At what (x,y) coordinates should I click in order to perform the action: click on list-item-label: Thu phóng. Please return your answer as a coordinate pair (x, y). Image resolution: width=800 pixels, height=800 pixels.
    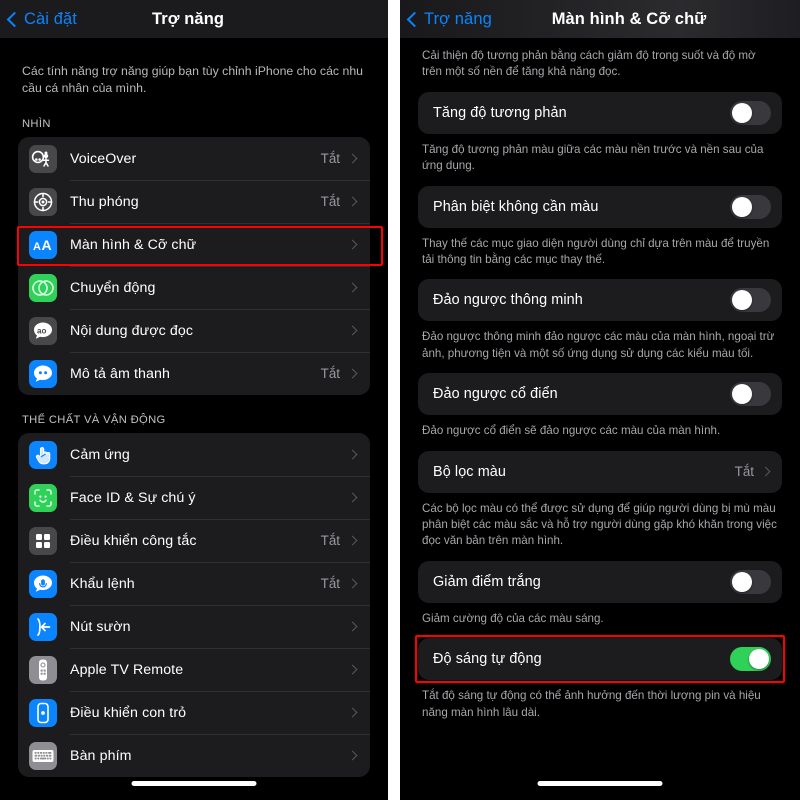
    Looking at the image, I should click on (104, 201).